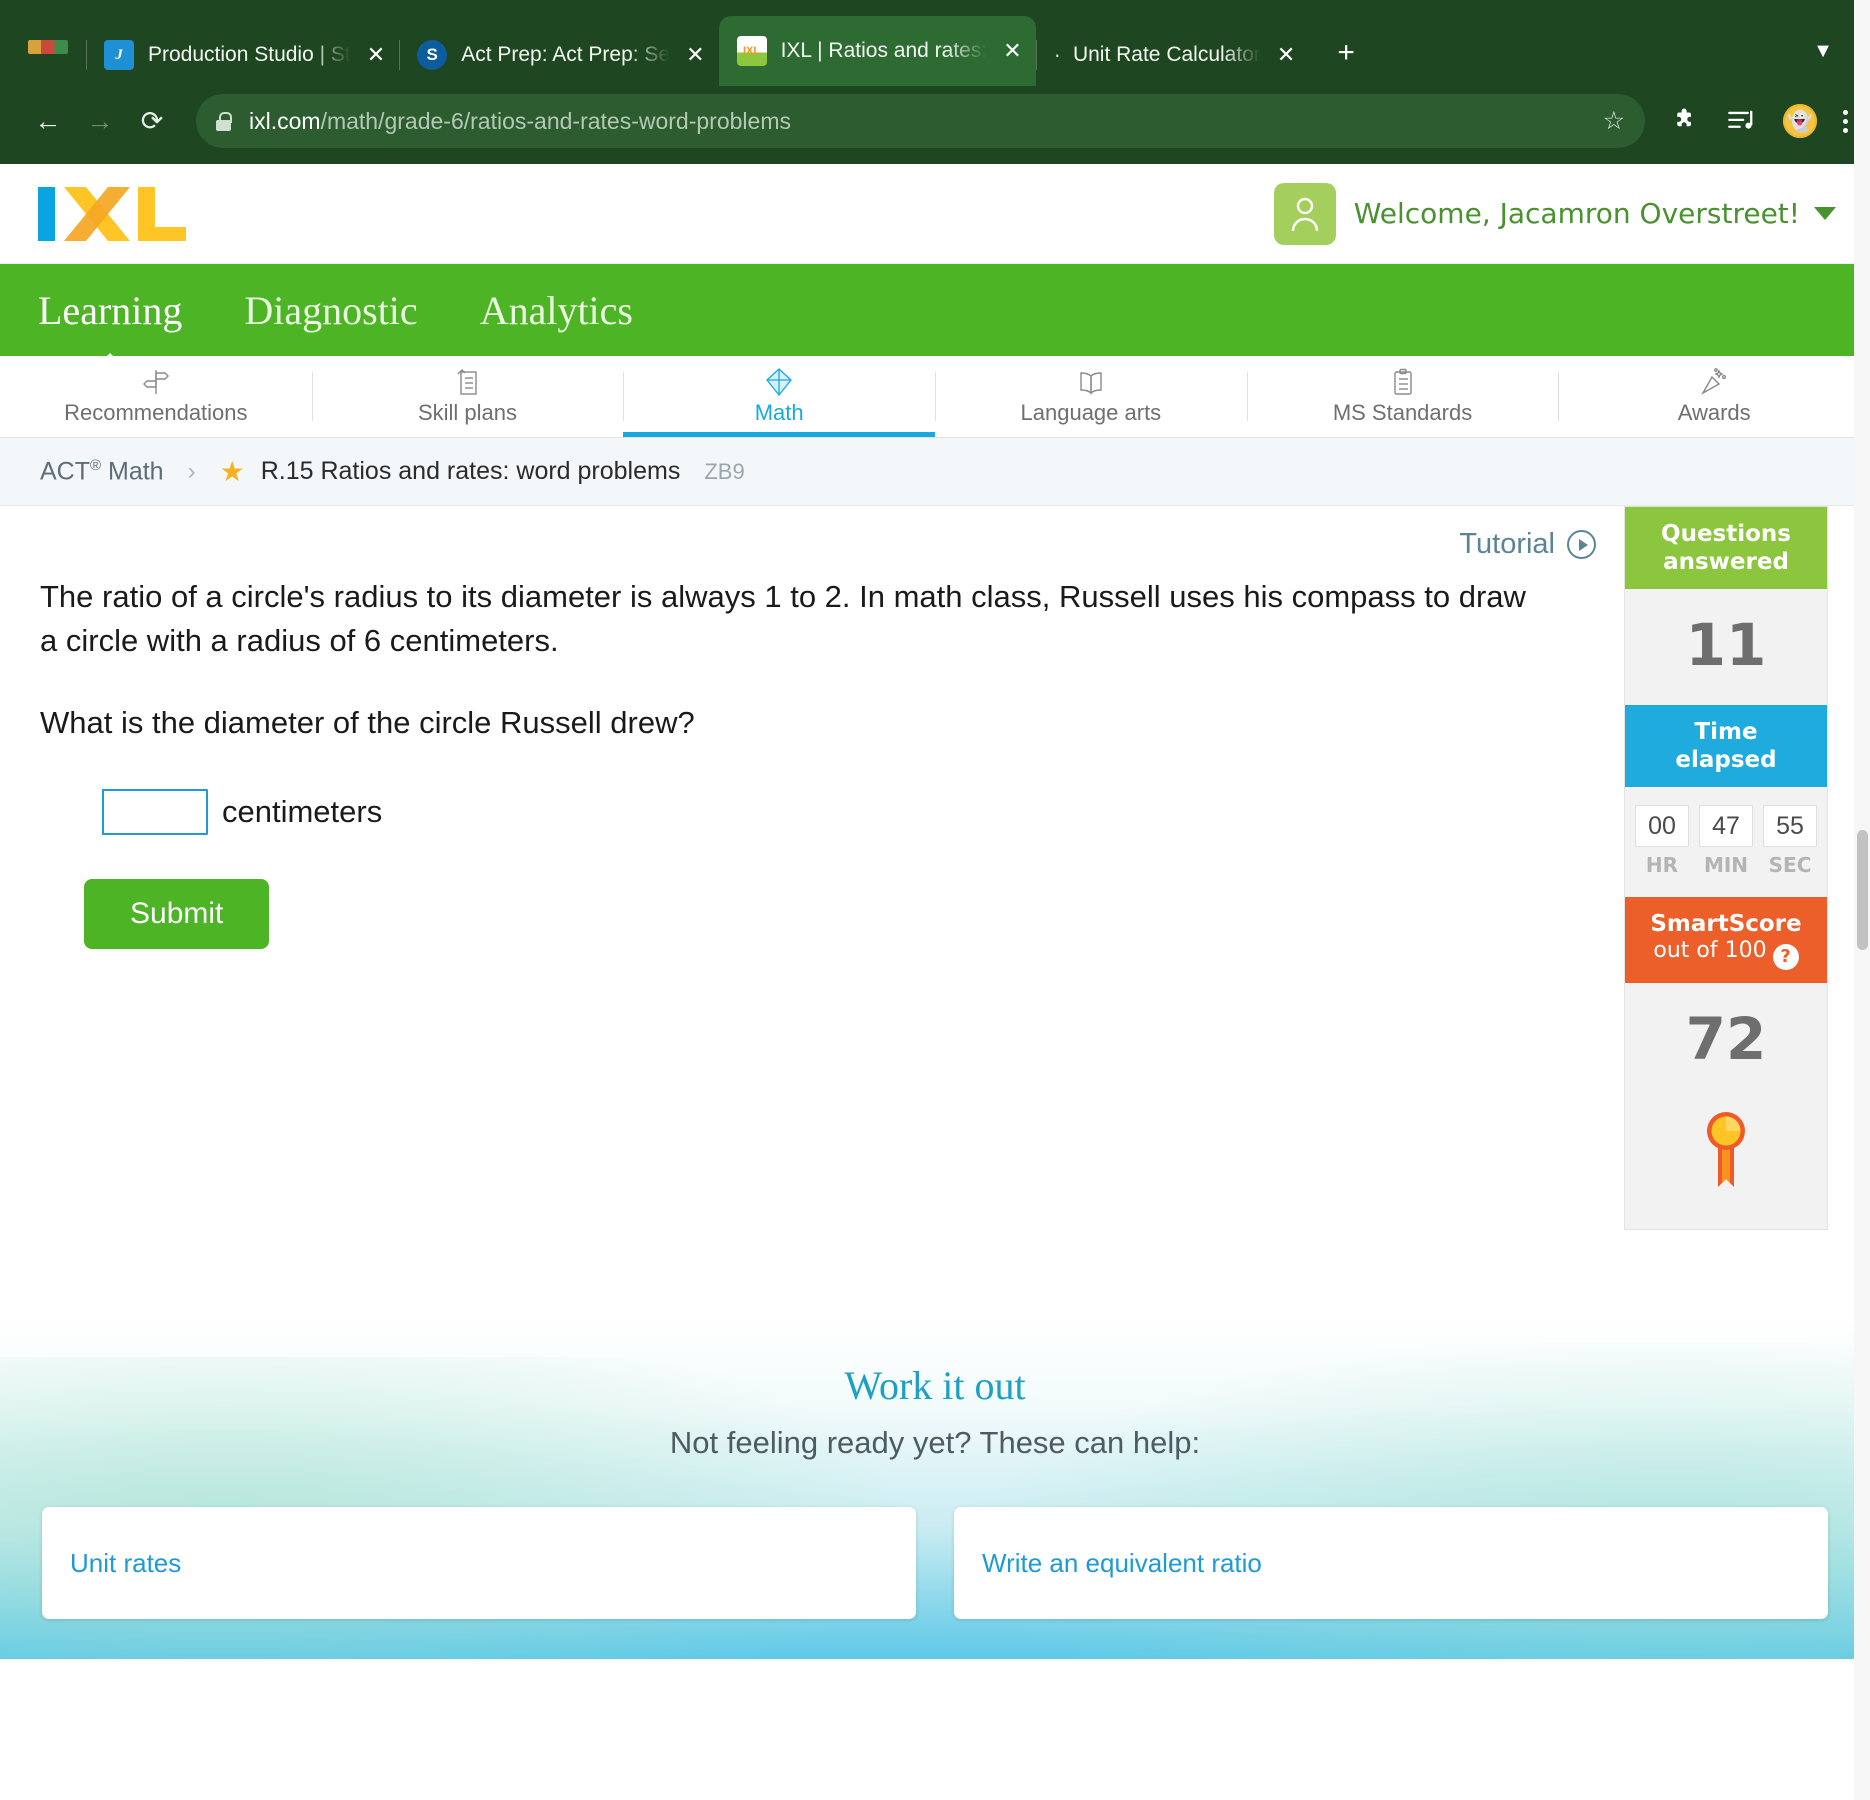 The width and height of the screenshot is (1870, 1800). I want to click on tab-skill-plans: Skill plans, so click(467, 396).